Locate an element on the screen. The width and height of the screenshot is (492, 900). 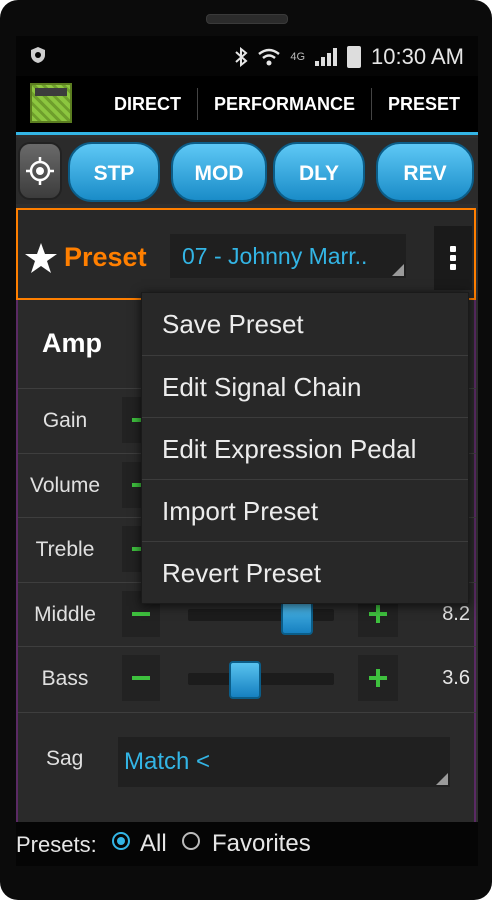
minus-button is located at coordinates (141, 678).